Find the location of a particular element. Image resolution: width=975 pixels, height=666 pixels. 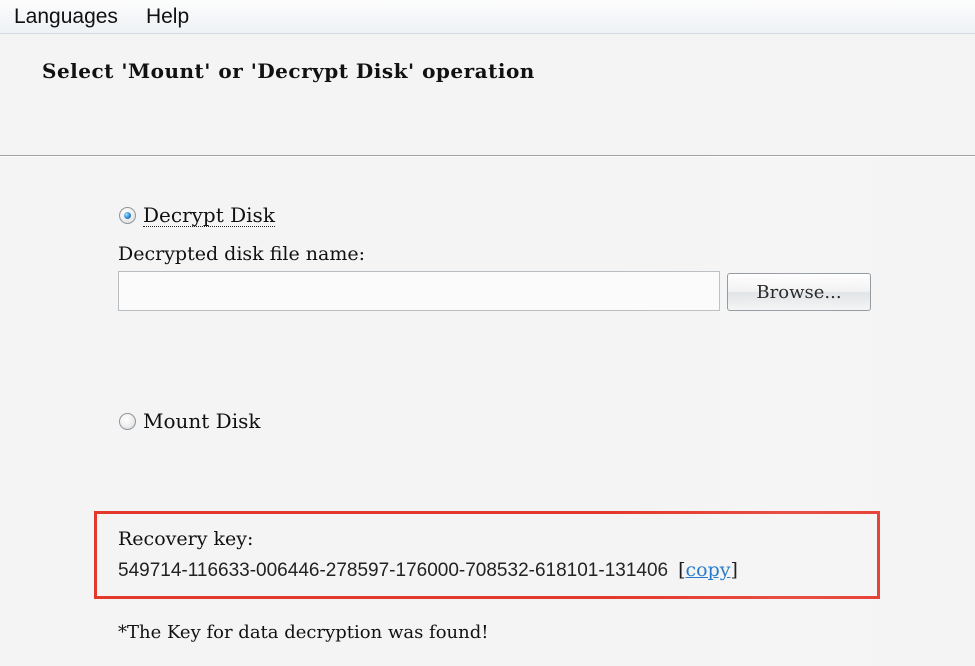

decrypted-disk-file-name-label: Decrypted disk file name: is located at coordinates (241, 254).